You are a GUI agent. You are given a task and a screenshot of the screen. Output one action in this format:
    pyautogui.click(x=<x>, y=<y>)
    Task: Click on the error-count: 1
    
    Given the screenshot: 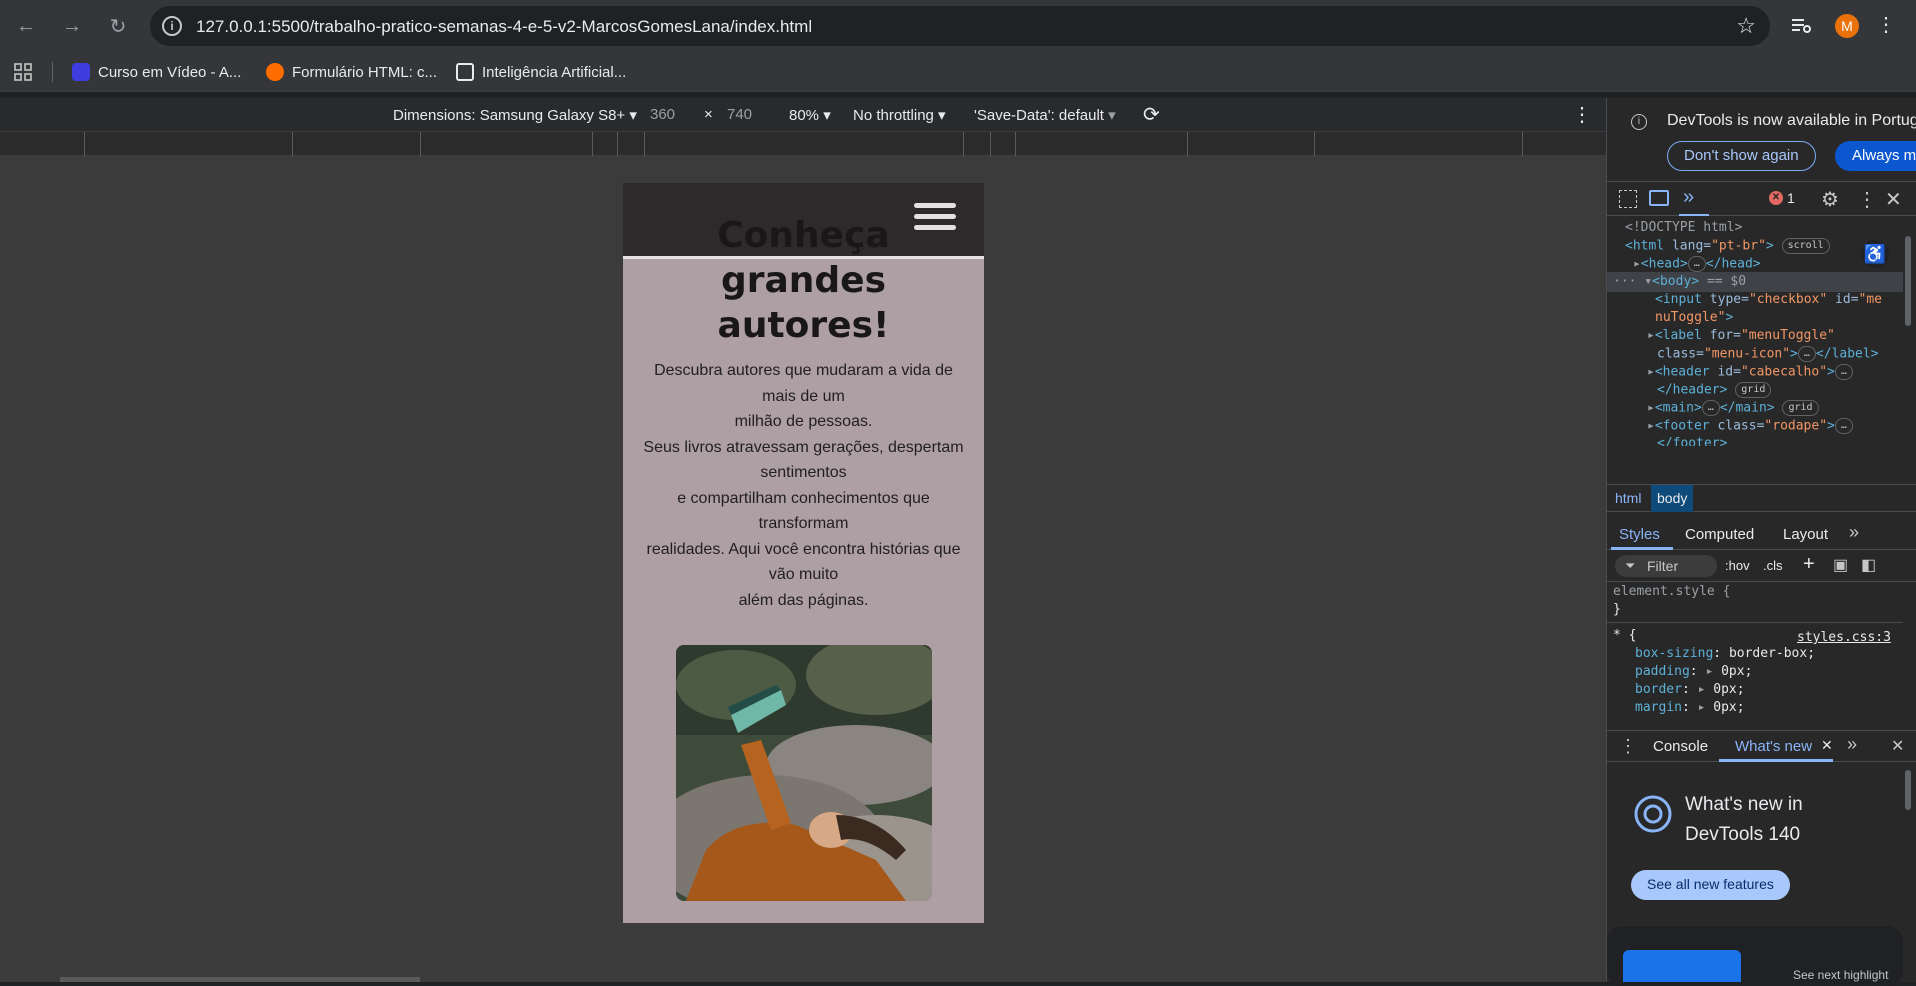 What is the action you would take?
    pyautogui.click(x=1791, y=198)
    